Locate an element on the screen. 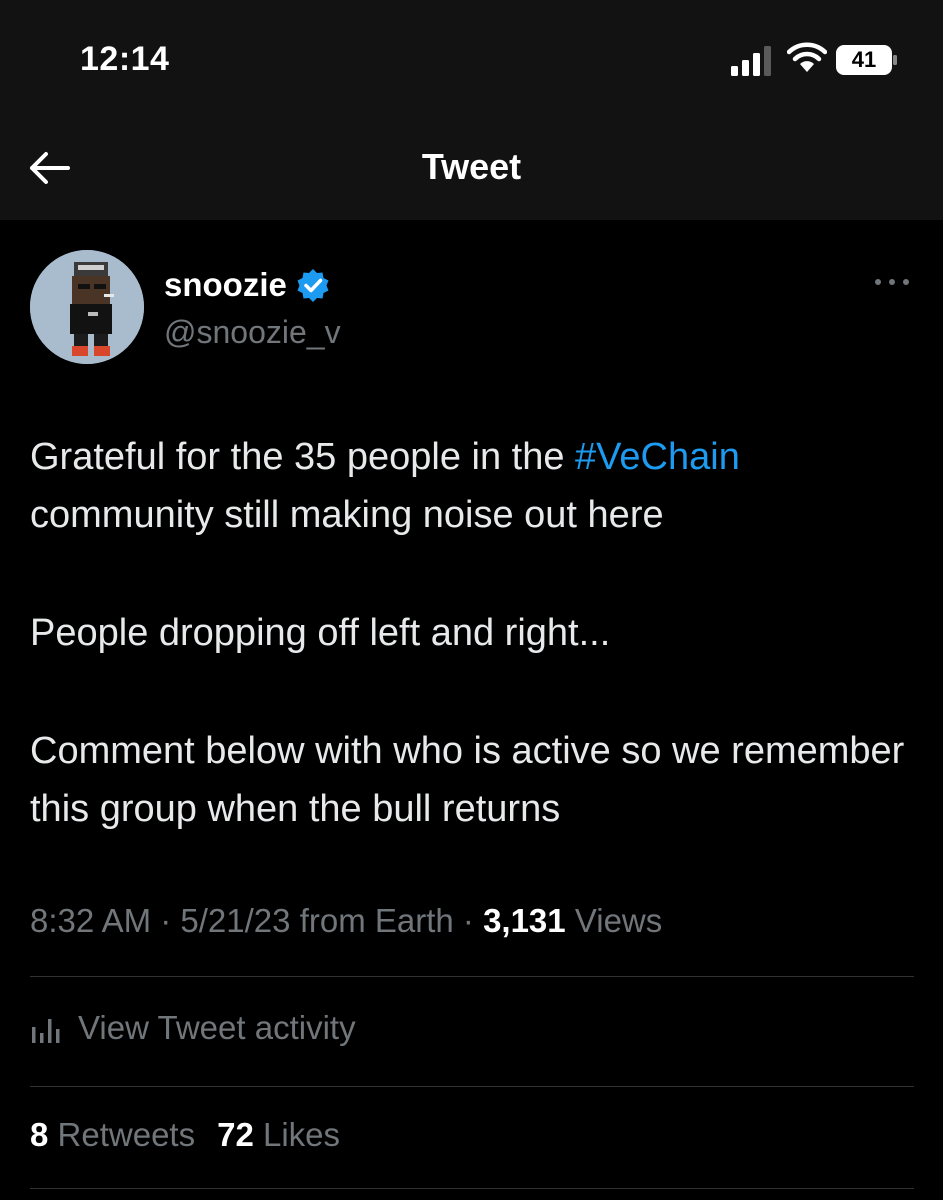 The width and height of the screenshot is (943, 1200). nav-header: Tweet is located at coordinates (471, 170).